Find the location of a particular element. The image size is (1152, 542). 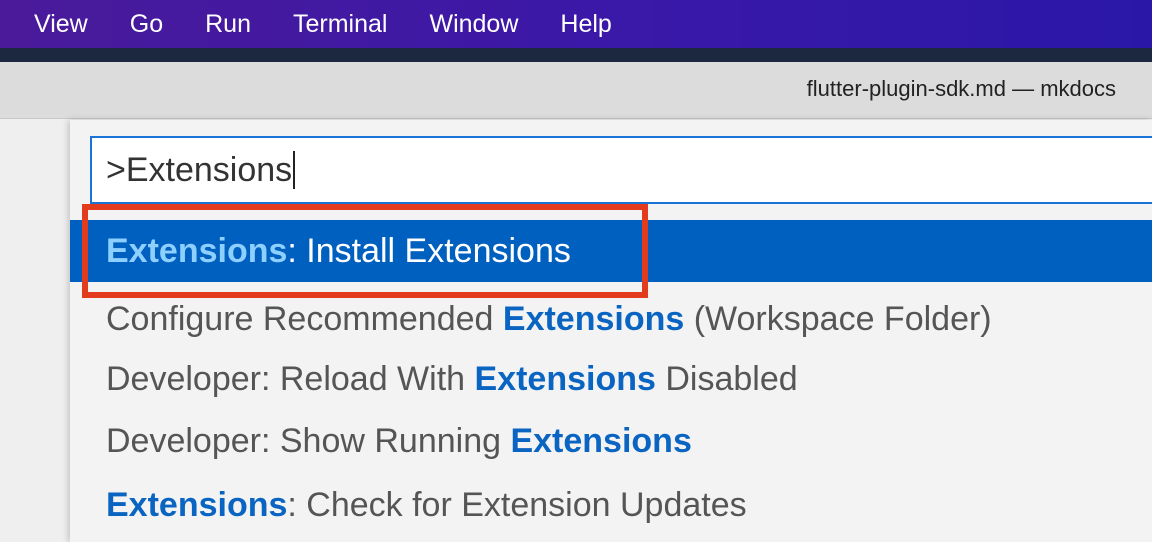

menu-view: View is located at coordinates (54, 24).